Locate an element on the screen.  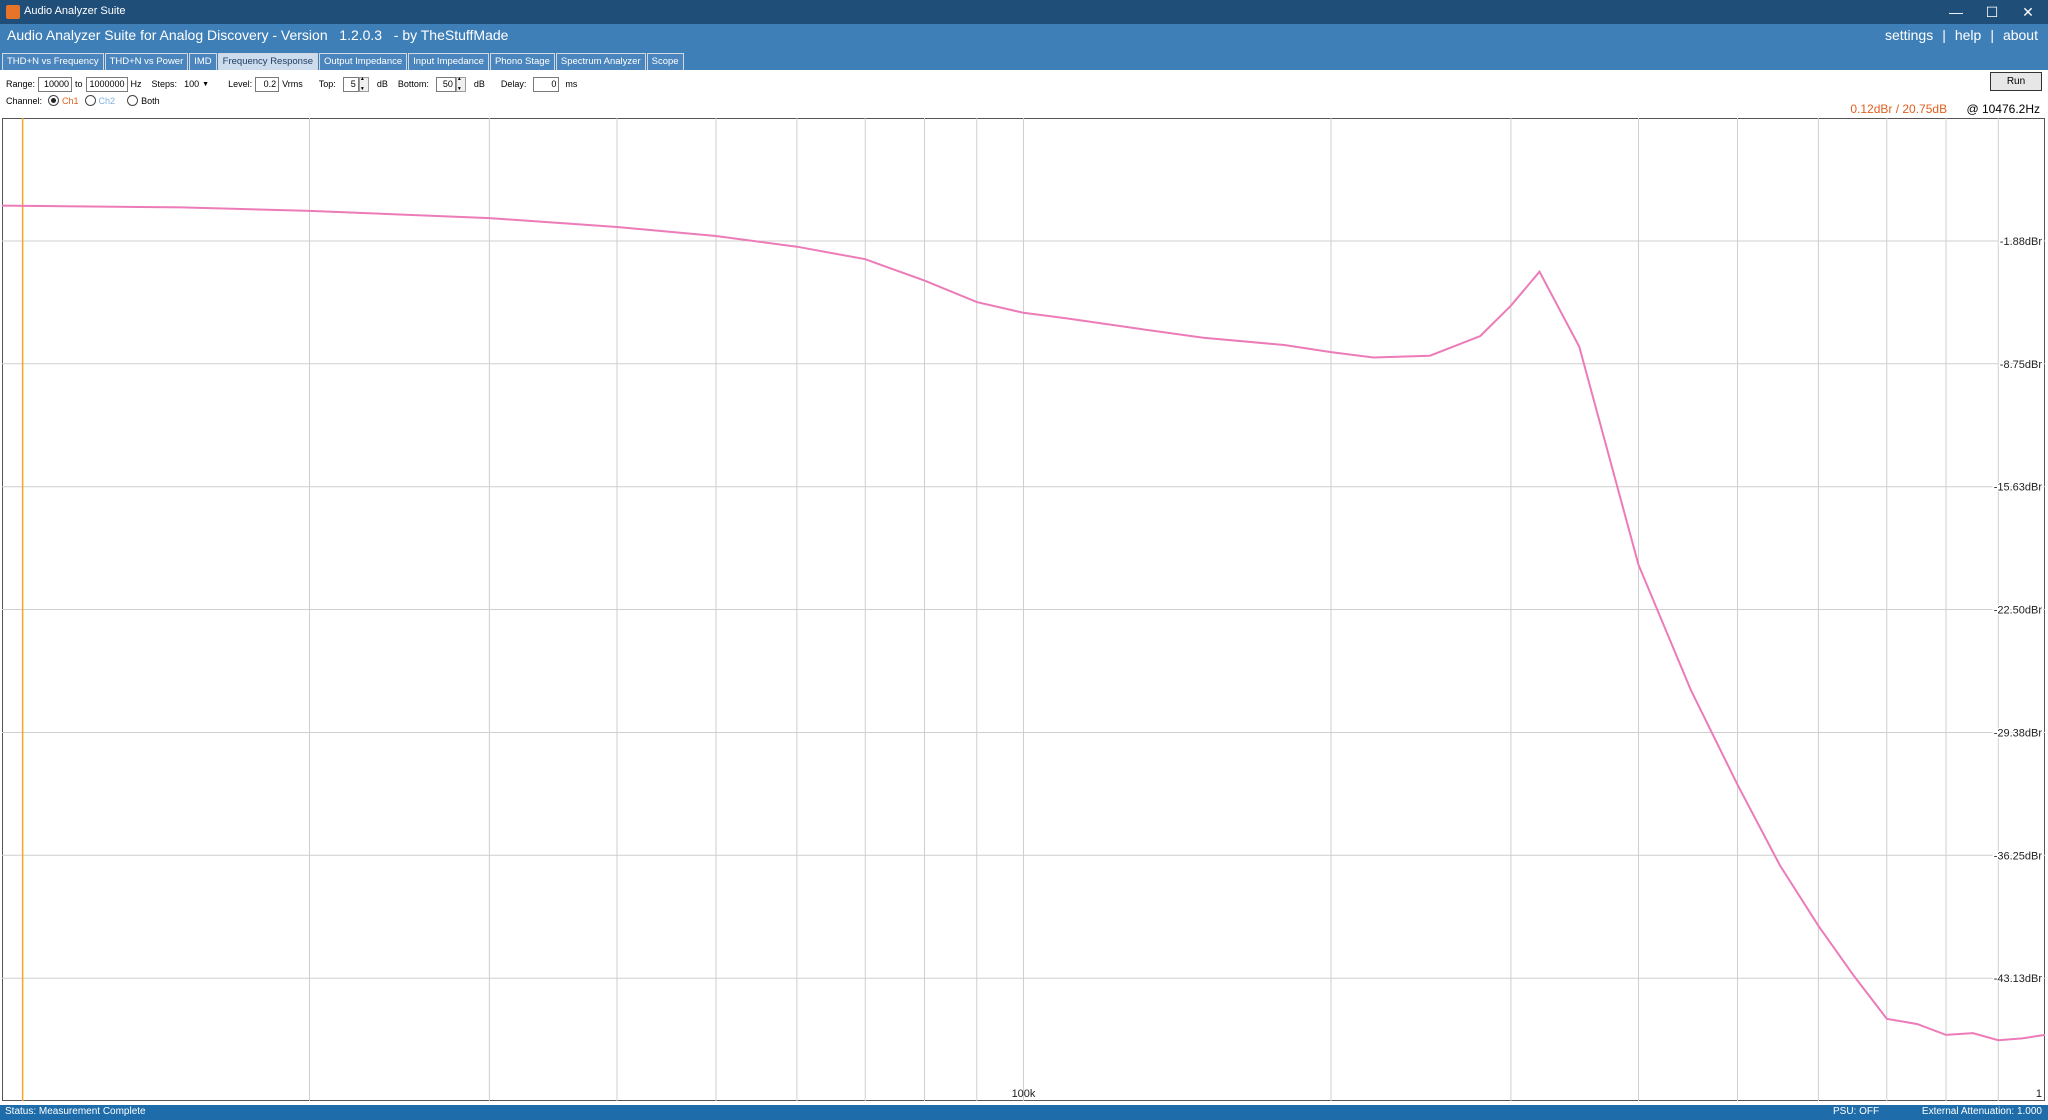
level-unit: Vrms is located at coordinates (292, 84).